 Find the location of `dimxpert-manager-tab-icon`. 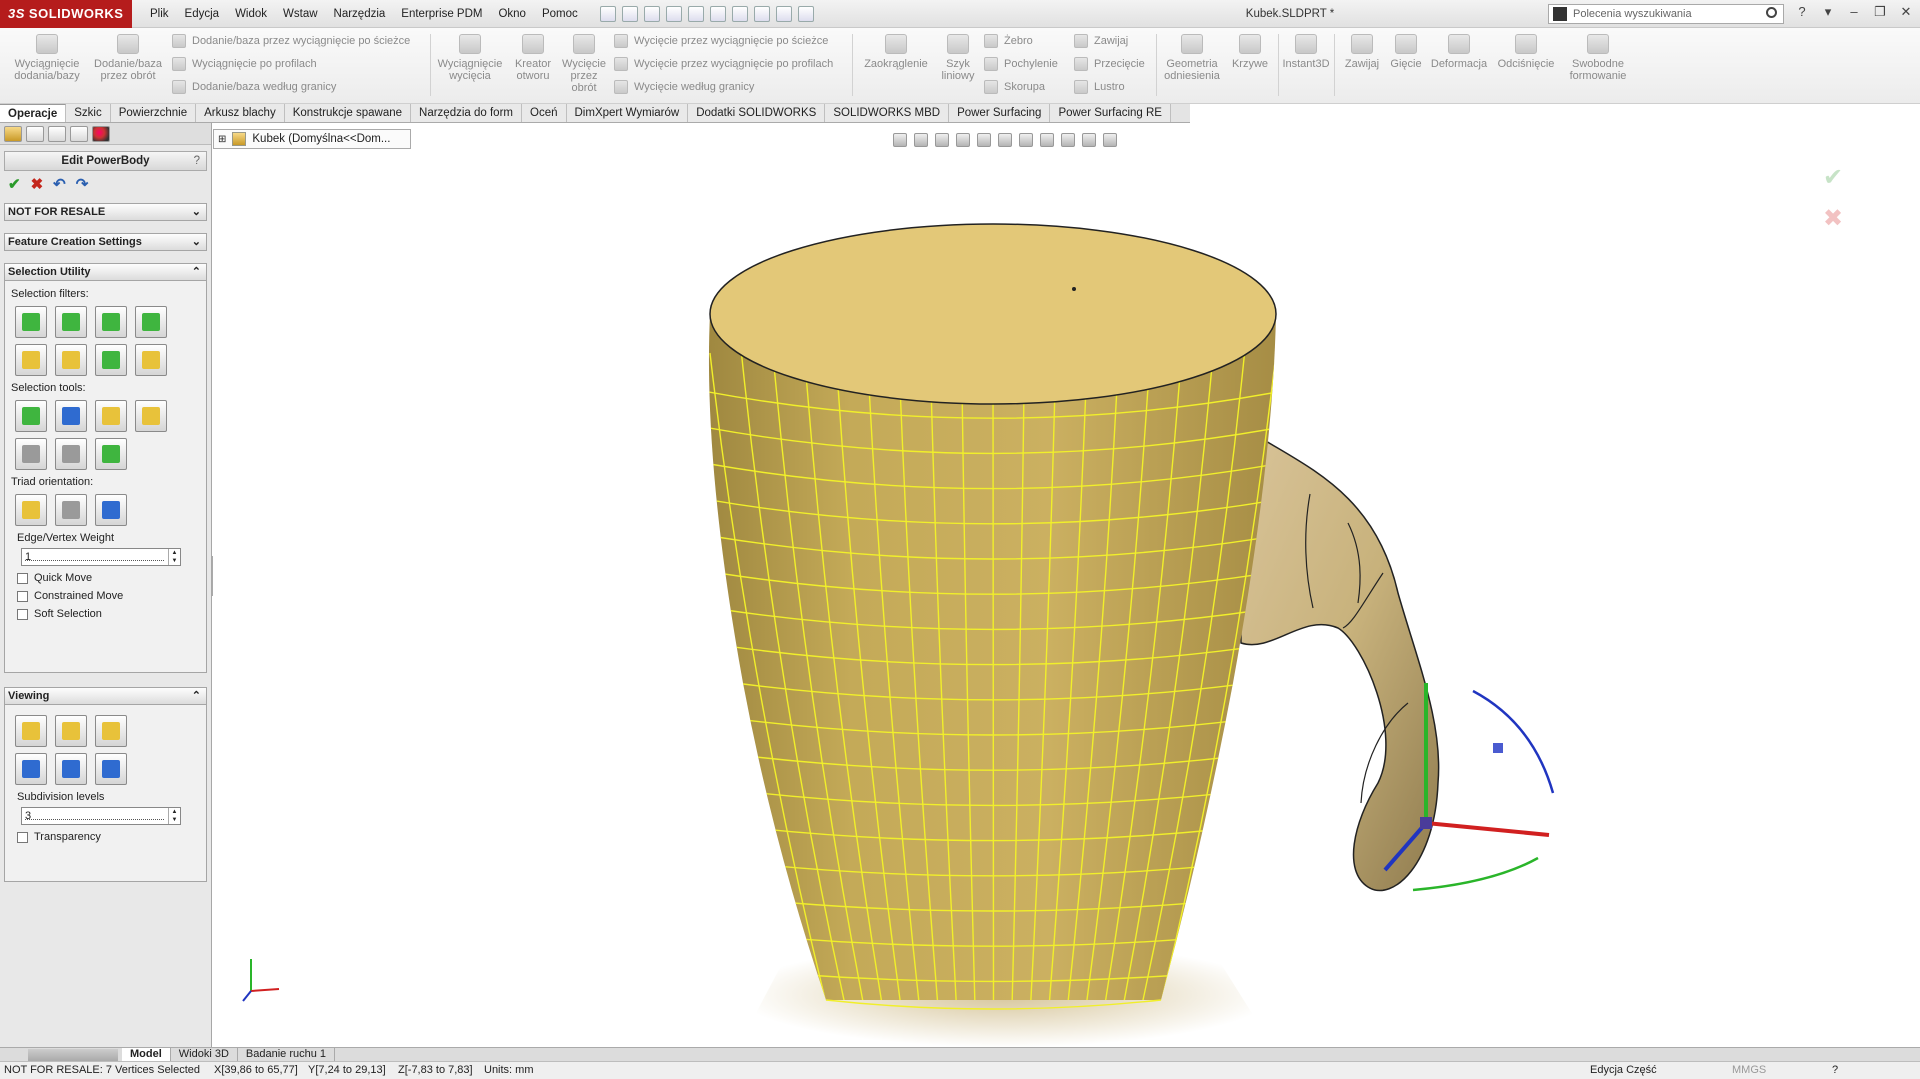

dimxpert-manager-tab-icon is located at coordinates (79, 134).